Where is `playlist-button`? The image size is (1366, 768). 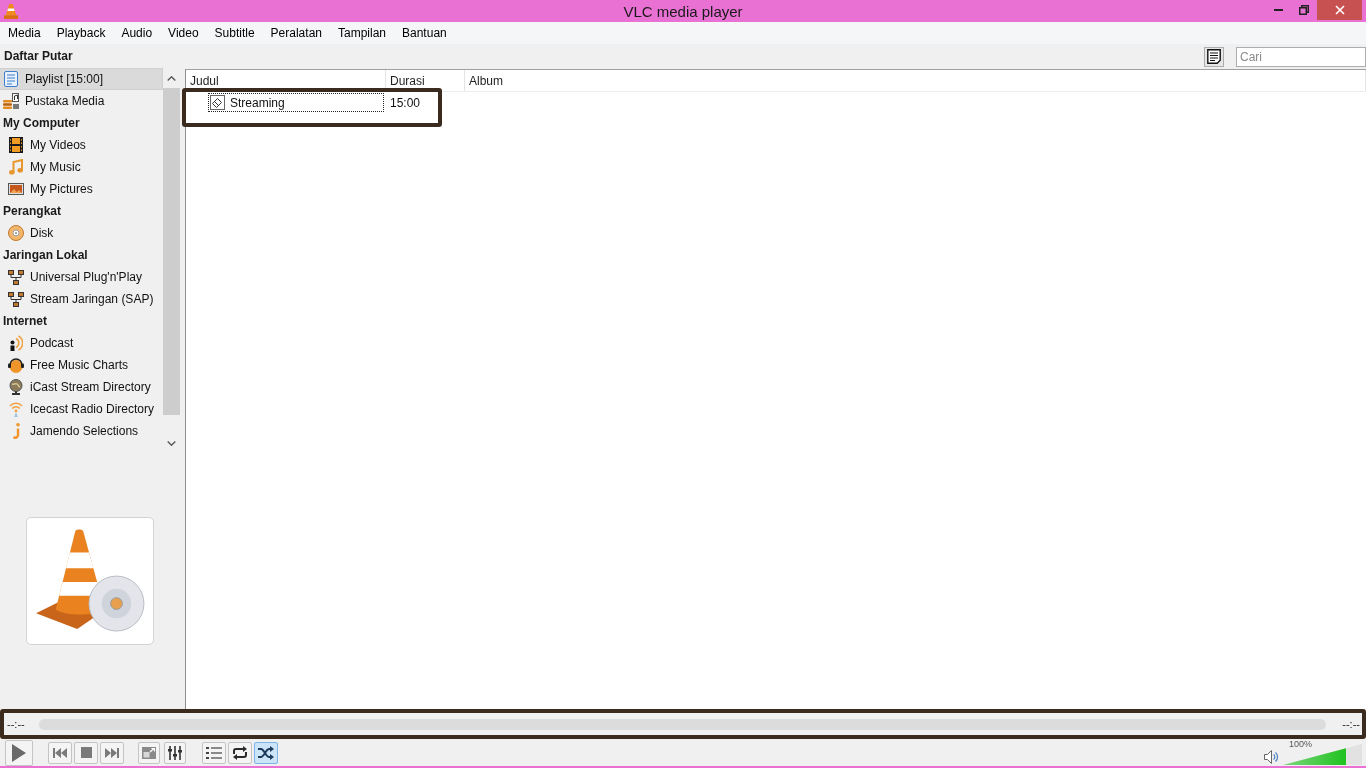 playlist-button is located at coordinates (214, 752).